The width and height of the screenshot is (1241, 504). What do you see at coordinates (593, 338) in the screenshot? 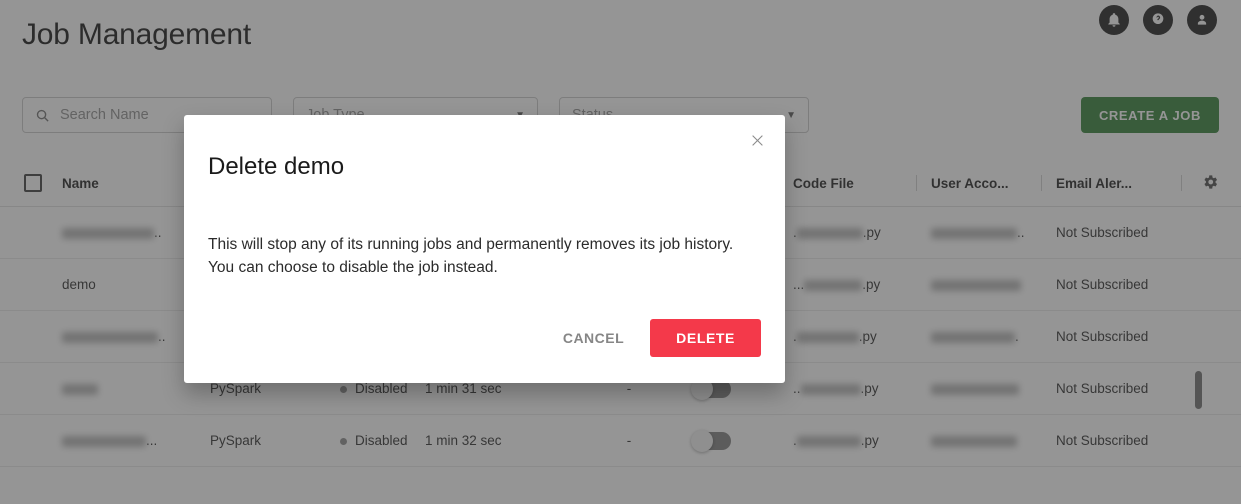
I see `cancel-button: CANCEL` at bounding box center [593, 338].